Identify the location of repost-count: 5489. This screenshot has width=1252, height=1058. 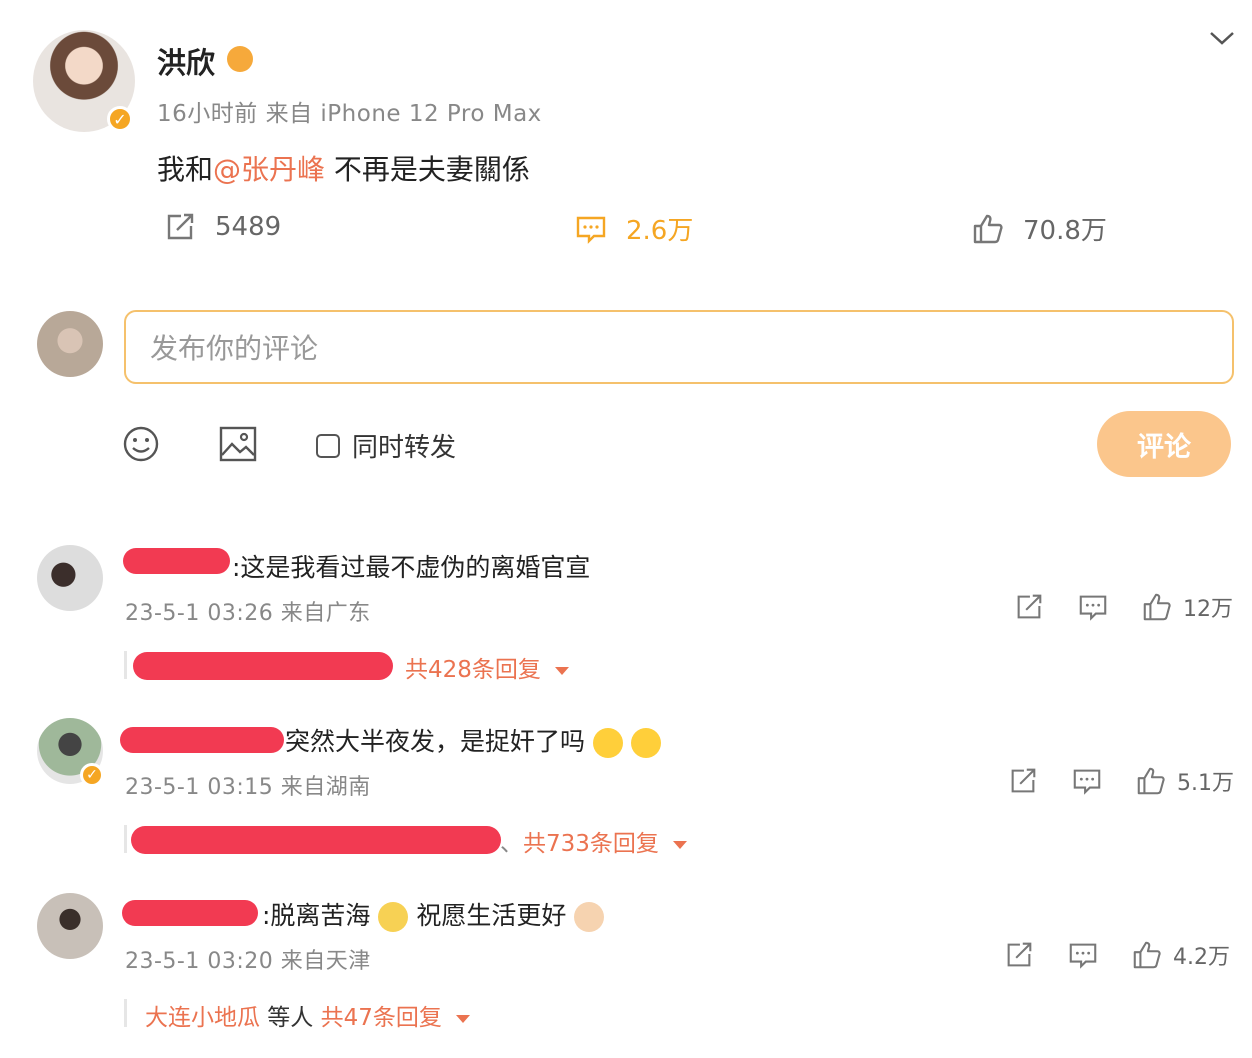
(248, 227).